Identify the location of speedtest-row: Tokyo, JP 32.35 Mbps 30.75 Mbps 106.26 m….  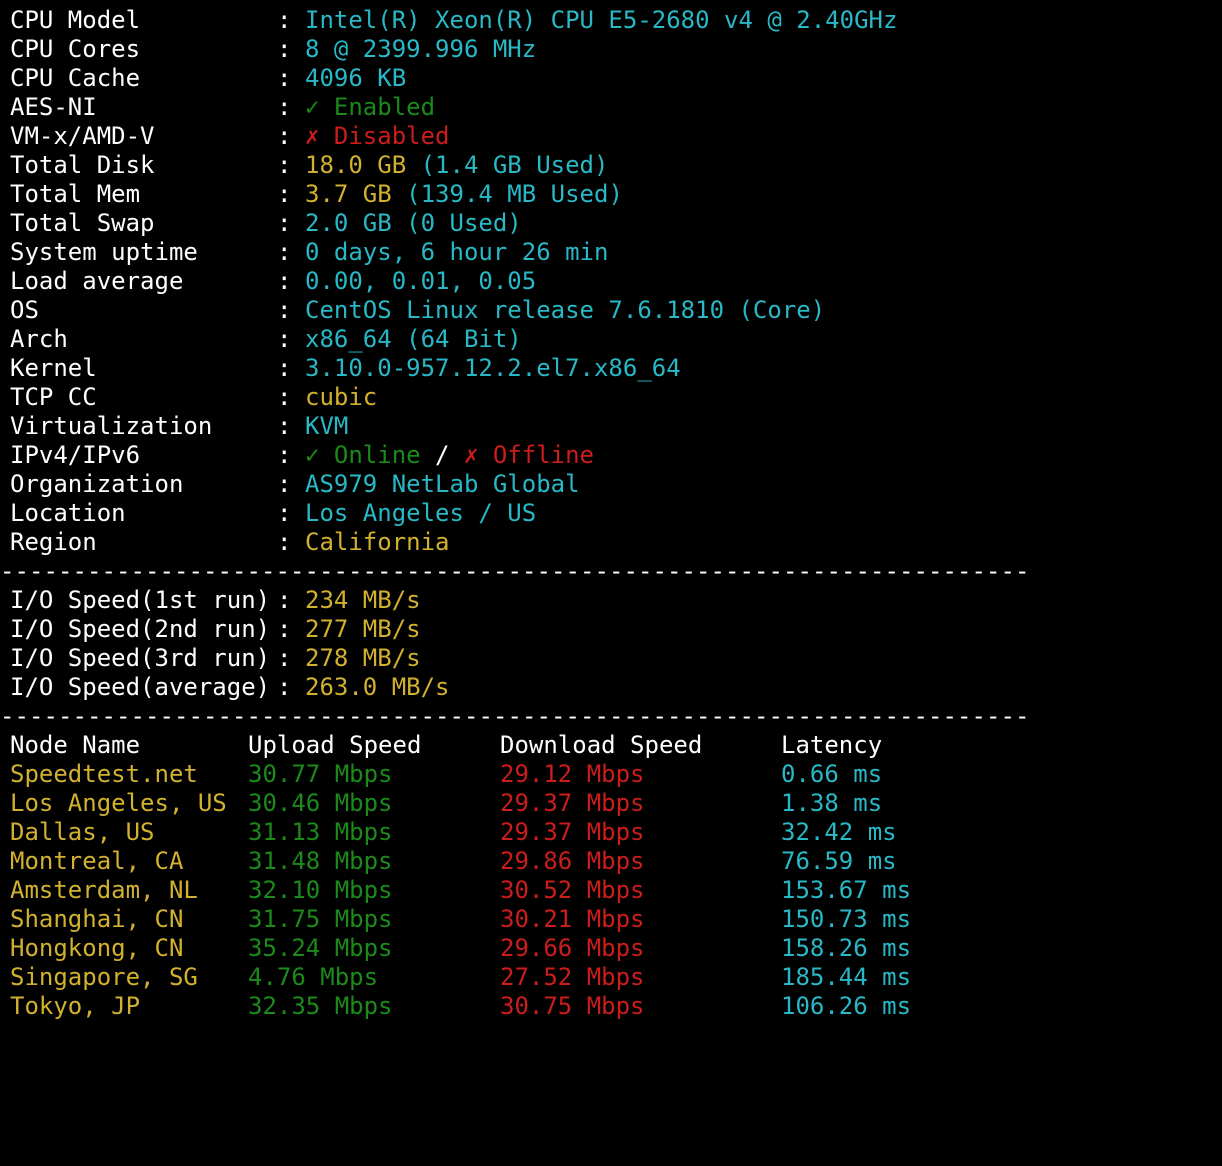
(611, 1006).